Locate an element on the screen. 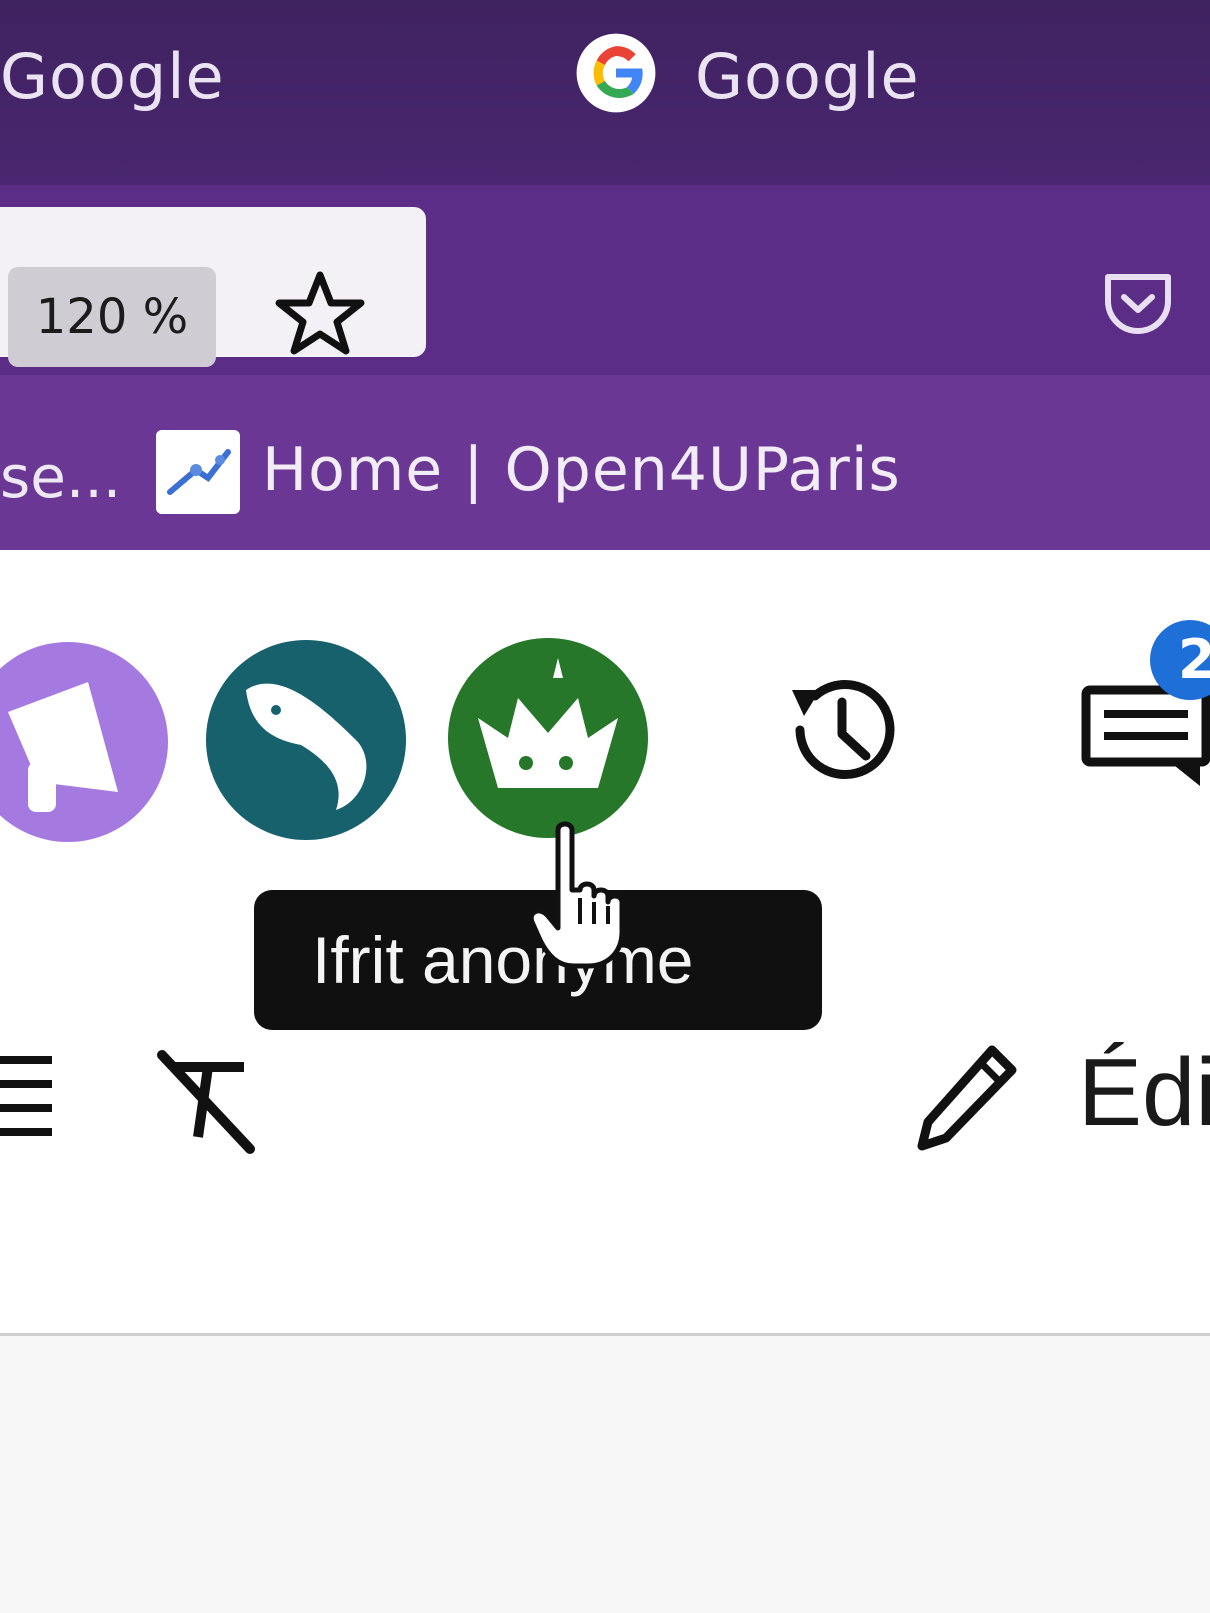  avatar-megaphone is located at coordinates (84, 742).